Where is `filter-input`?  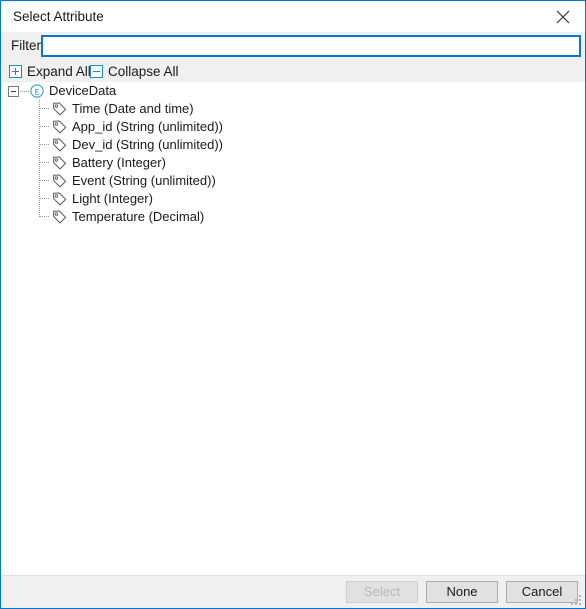 filter-input is located at coordinates (311, 46).